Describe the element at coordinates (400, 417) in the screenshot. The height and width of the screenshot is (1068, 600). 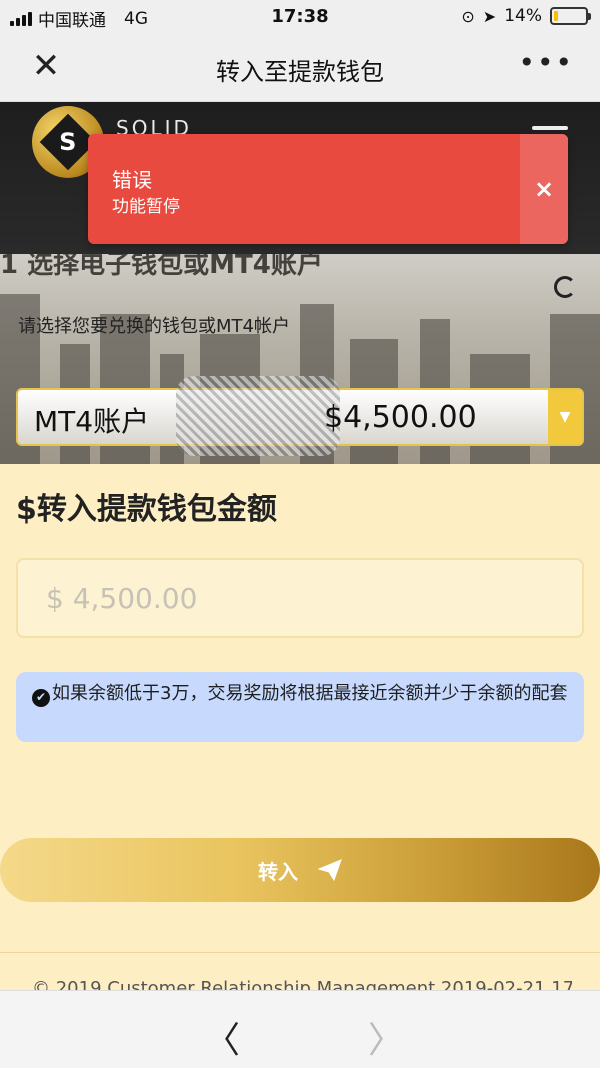
I see `select-amount: $4,500.00` at that location.